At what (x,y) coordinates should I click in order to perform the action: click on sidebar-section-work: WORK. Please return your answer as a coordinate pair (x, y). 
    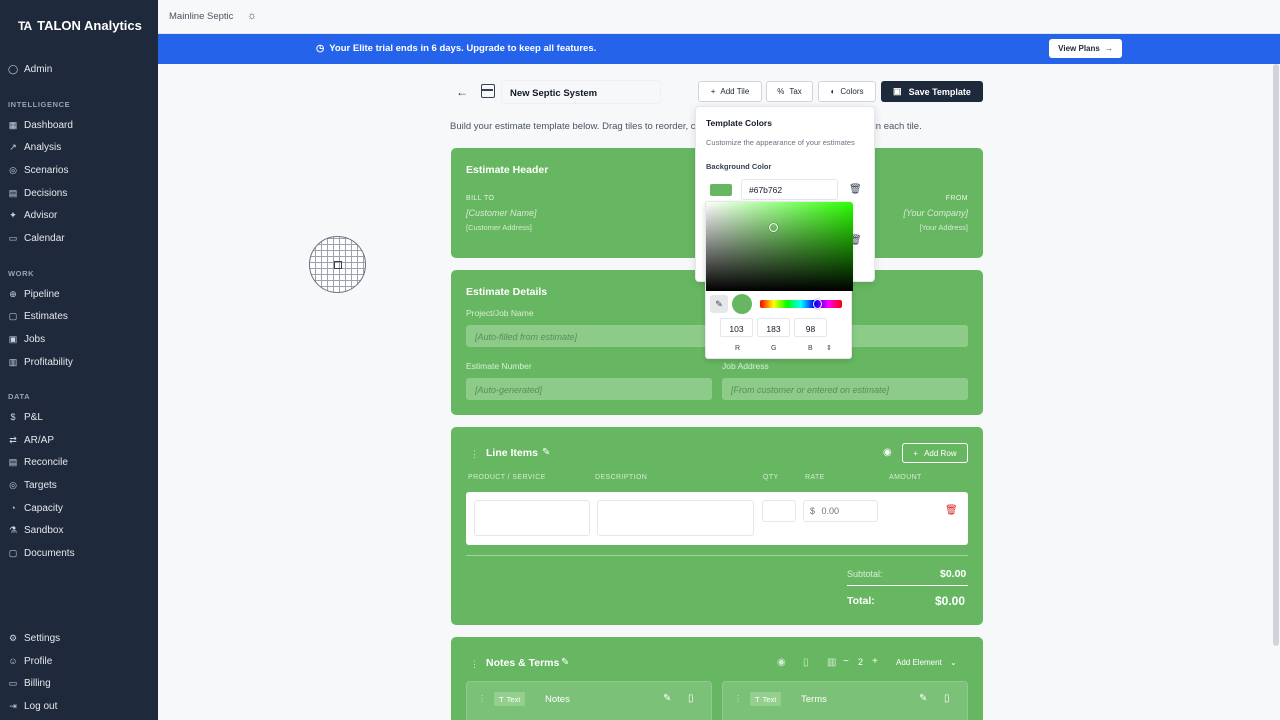
    Looking at the image, I should click on (21, 273).